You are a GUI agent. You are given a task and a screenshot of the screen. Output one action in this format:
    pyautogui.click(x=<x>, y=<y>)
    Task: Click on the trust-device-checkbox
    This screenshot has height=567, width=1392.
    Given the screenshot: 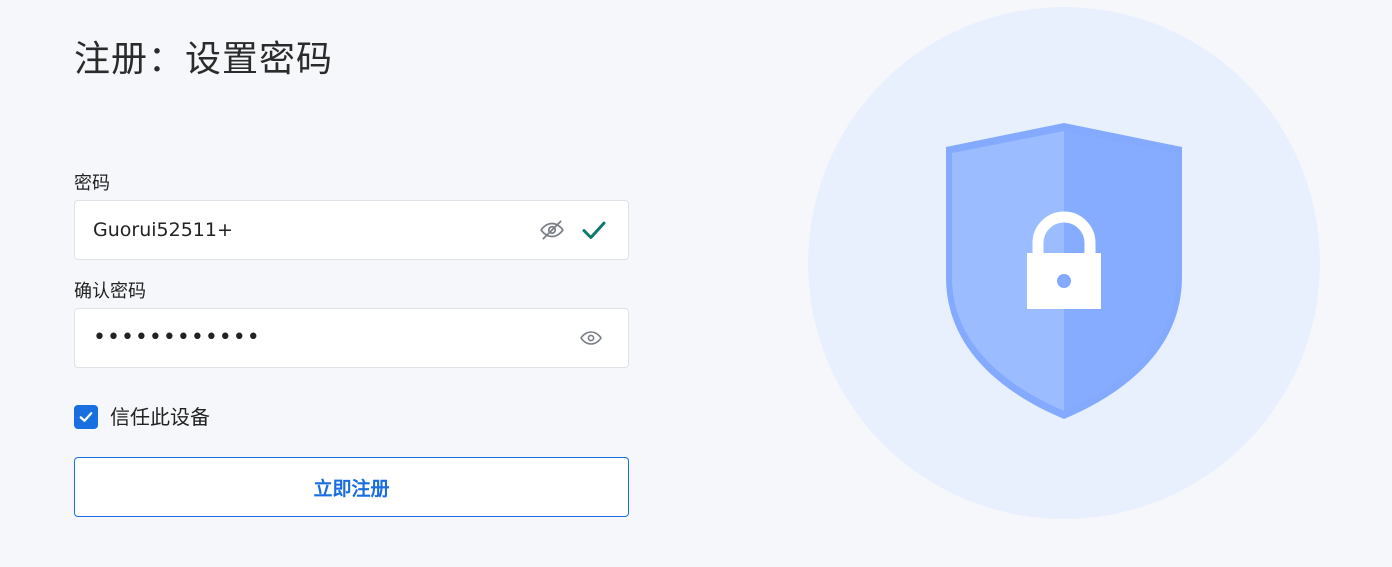 What is the action you would take?
    pyautogui.click(x=86, y=417)
    